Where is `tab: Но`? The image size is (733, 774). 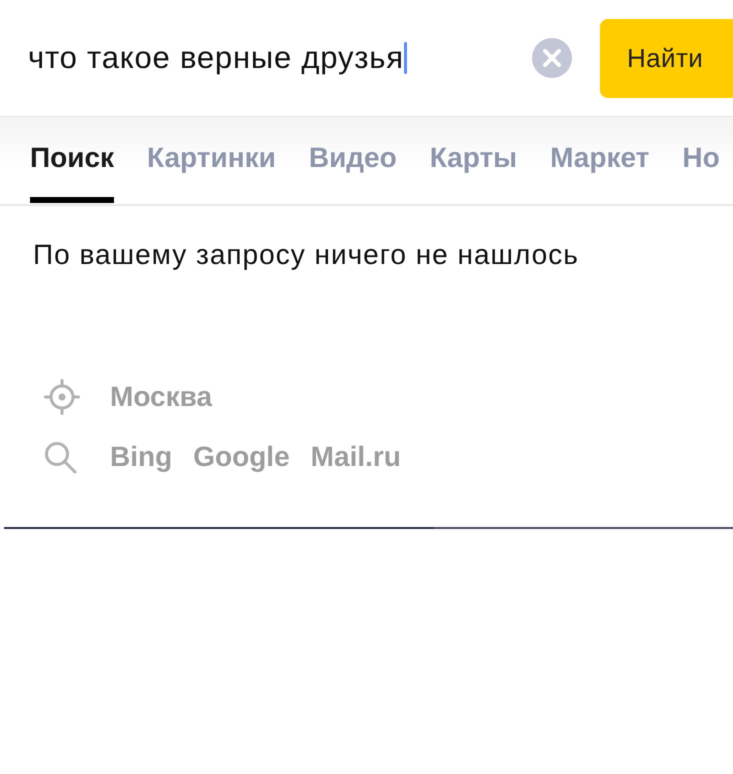
tab: Но is located at coordinates (701, 160).